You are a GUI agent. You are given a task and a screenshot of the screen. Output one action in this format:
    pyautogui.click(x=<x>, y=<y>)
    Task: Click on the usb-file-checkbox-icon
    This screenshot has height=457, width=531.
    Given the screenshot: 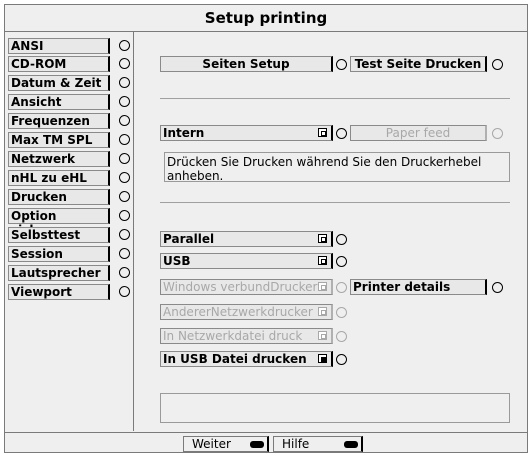 What is the action you would take?
    pyautogui.click(x=322, y=358)
    